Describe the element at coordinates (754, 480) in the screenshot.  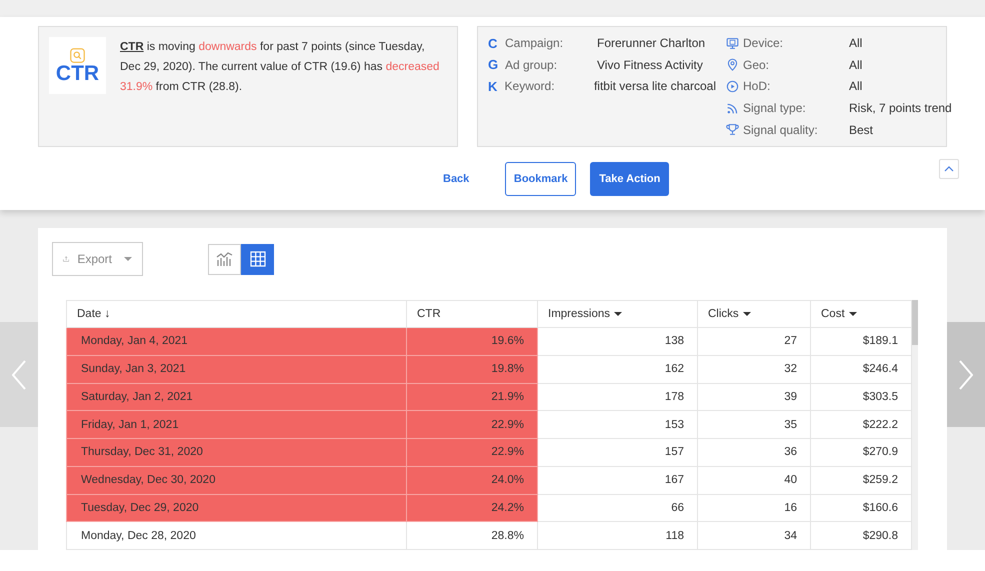
I see `table-cell: 40` at that location.